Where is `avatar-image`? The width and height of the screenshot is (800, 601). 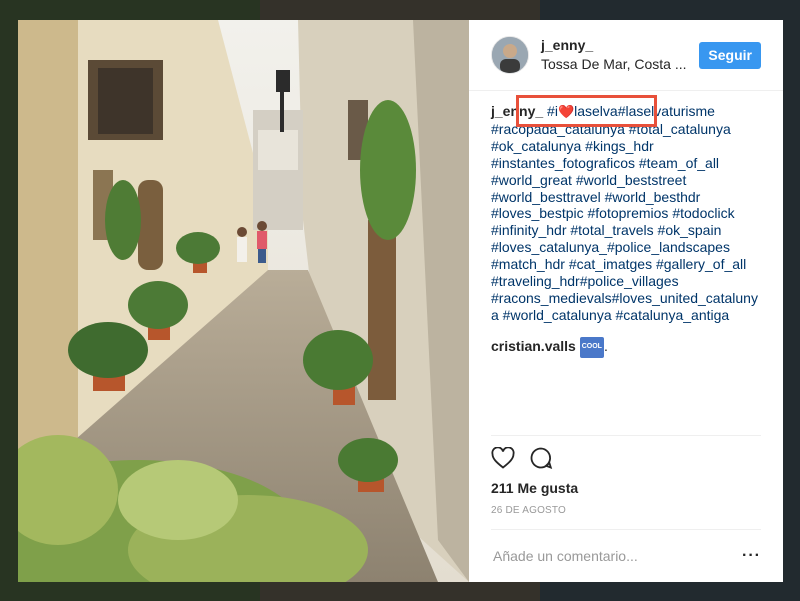 avatar-image is located at coordinates (510, 55).